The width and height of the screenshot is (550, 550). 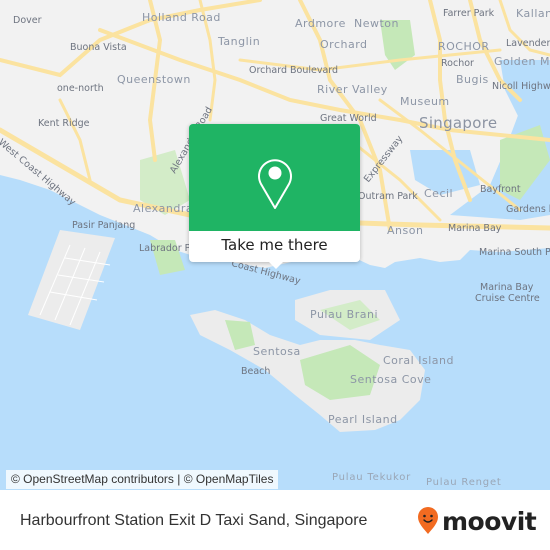 I want to click on place-label-pulau-tekukor: Pulau Tekukor, so click(x=372, y=477).